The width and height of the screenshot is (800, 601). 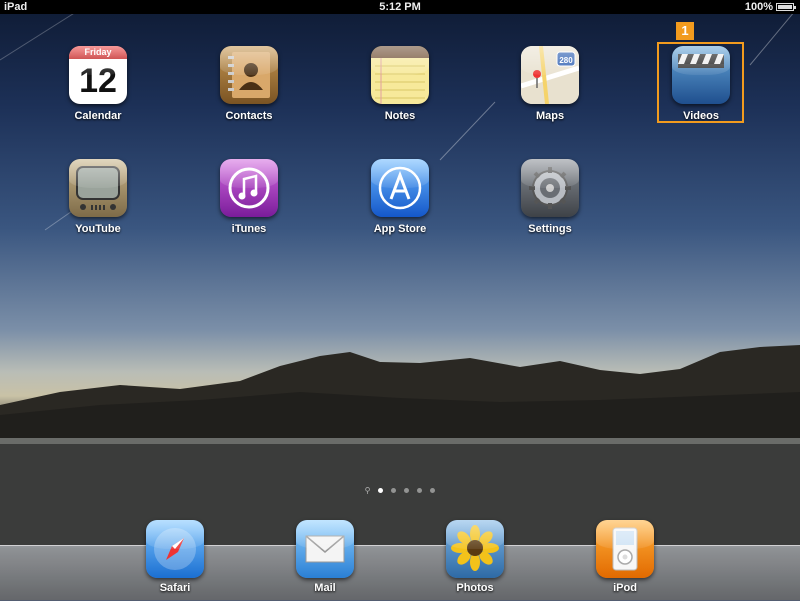 I want to click on app-label: Photos, so click(x=475, y=588).